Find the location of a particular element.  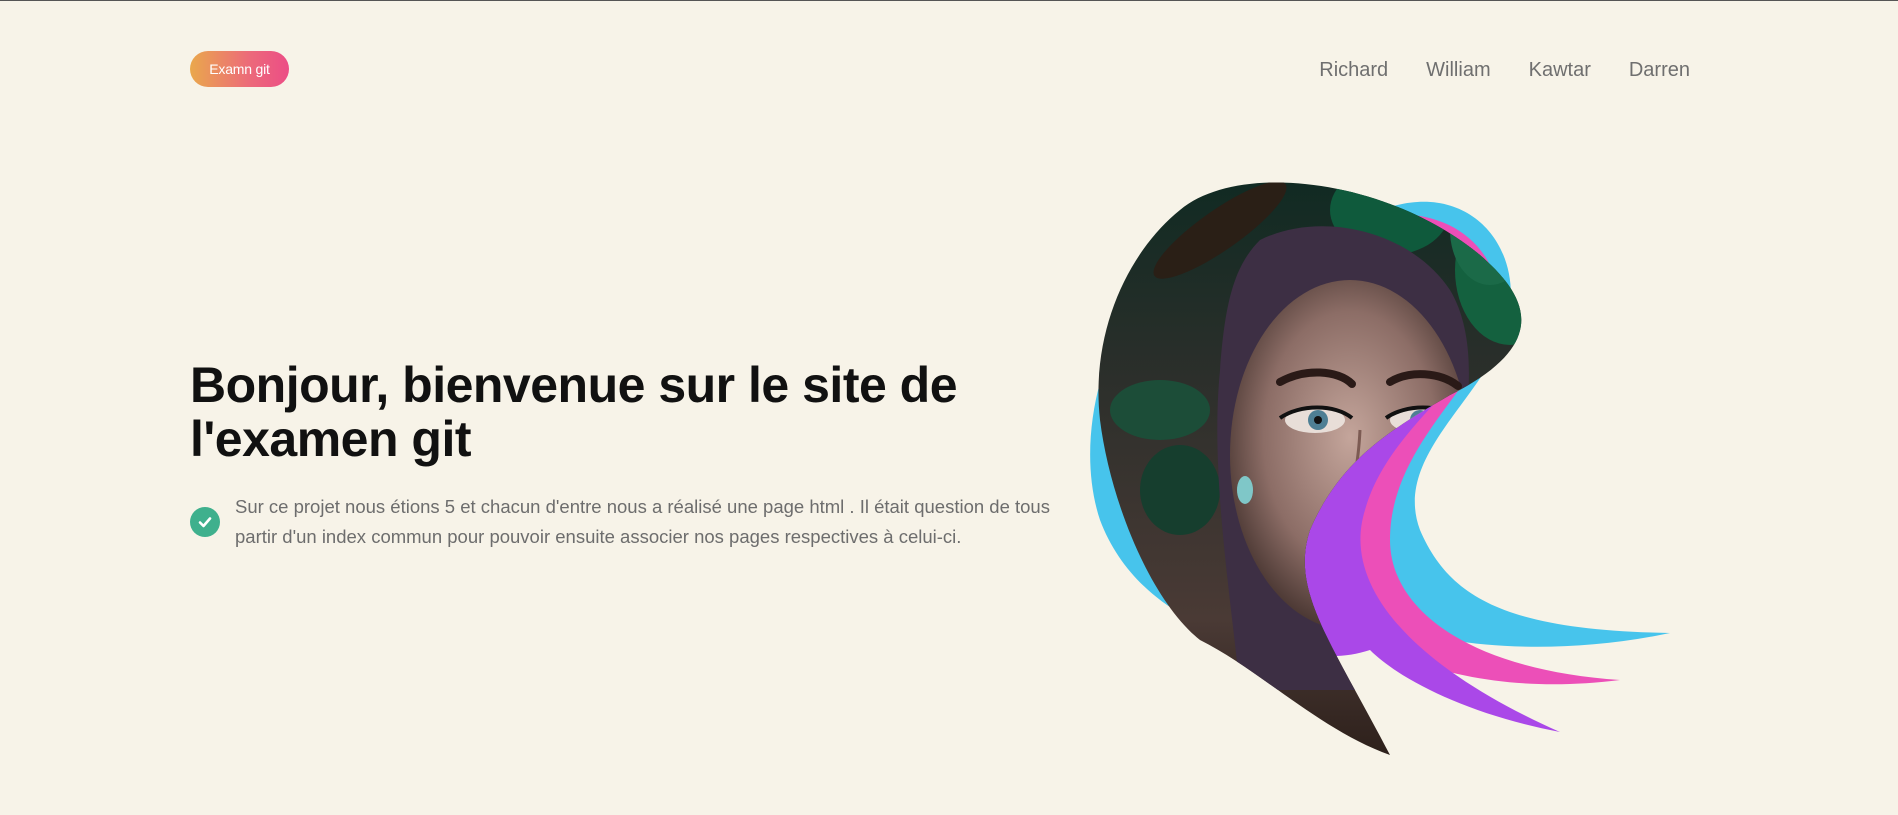

nav-link-darren: Darren is located at coordinates (1659, 70).